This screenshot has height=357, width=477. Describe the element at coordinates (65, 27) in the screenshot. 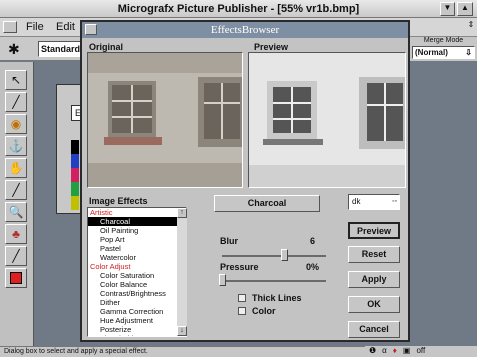

I see `menu-edit: Edit` at that location.